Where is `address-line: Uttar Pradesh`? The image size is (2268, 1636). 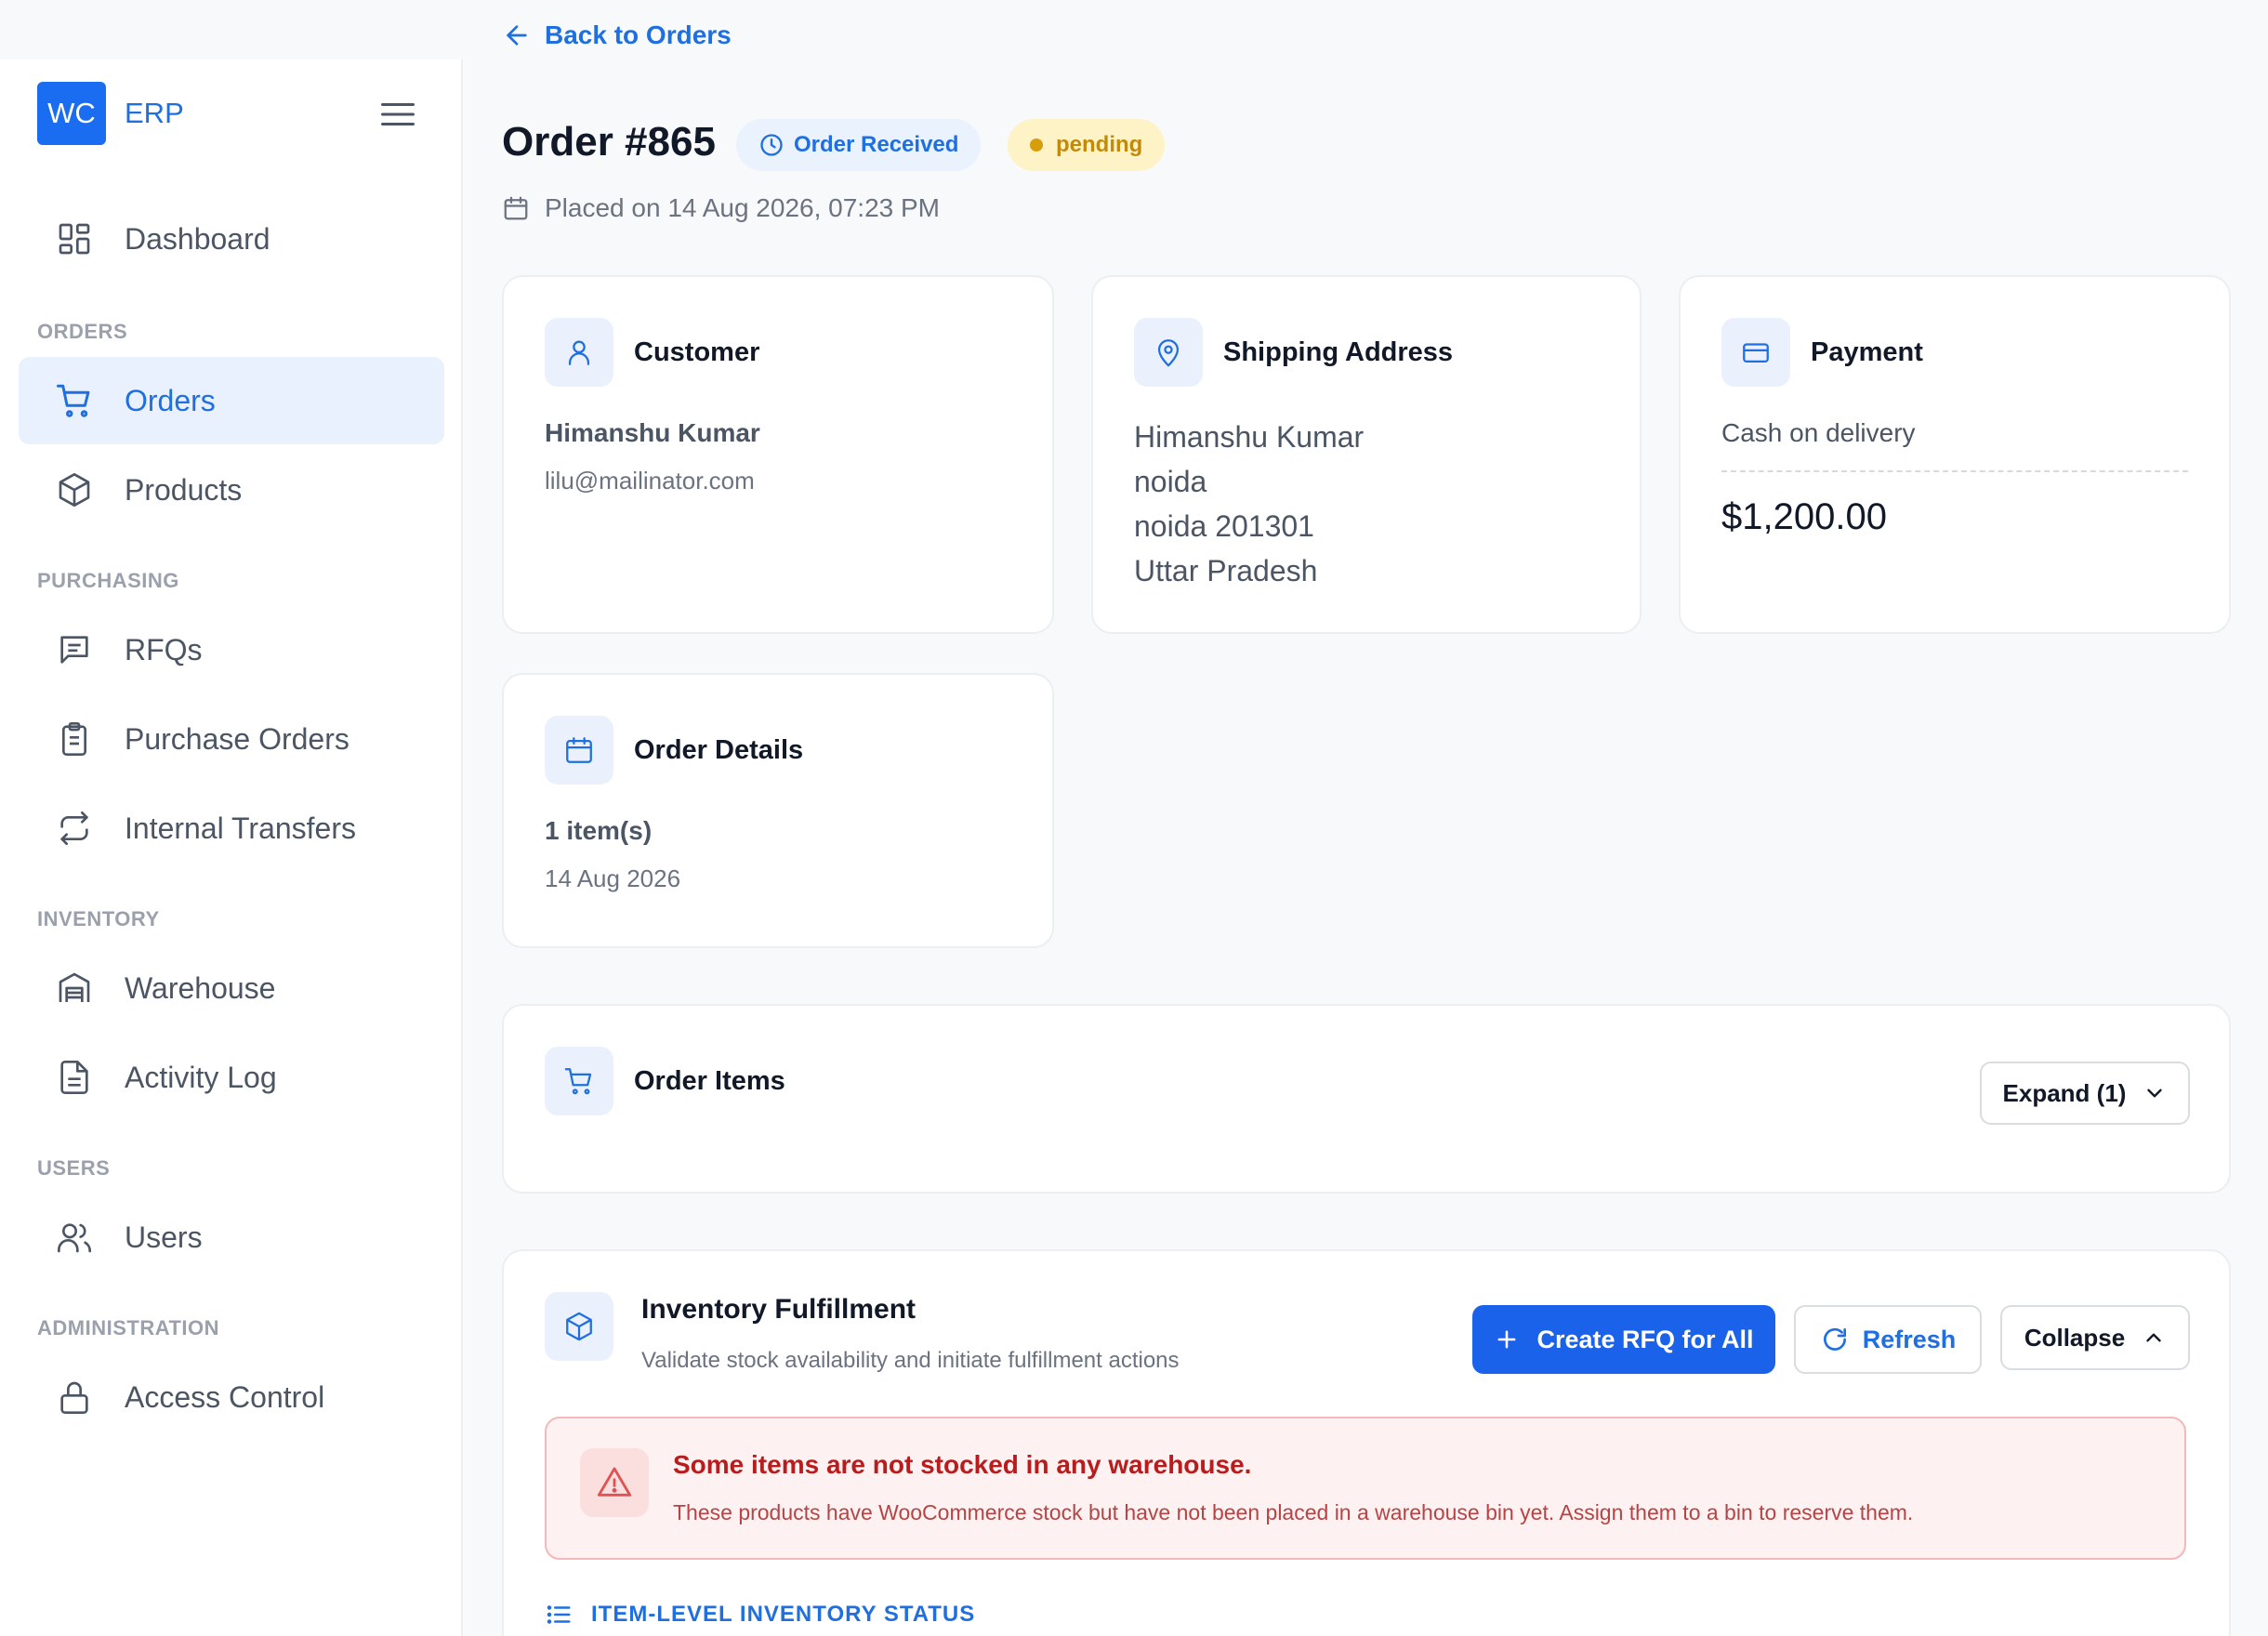
address-line: Uttar Pradesh is located at coordinates (1226, 571).